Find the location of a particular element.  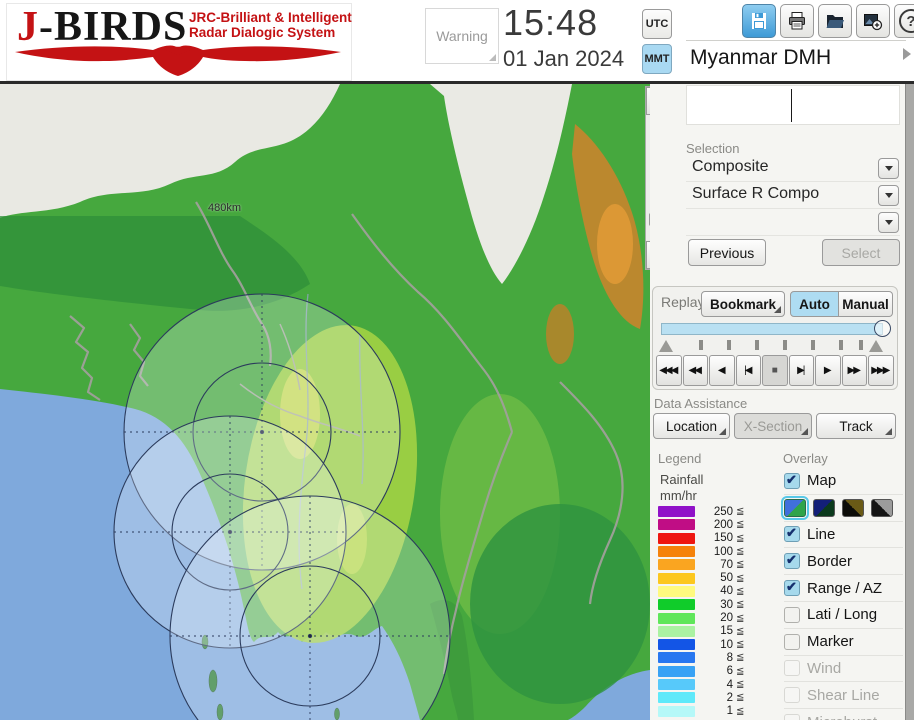

toolbar: ? is located at coordinates (828, 21).